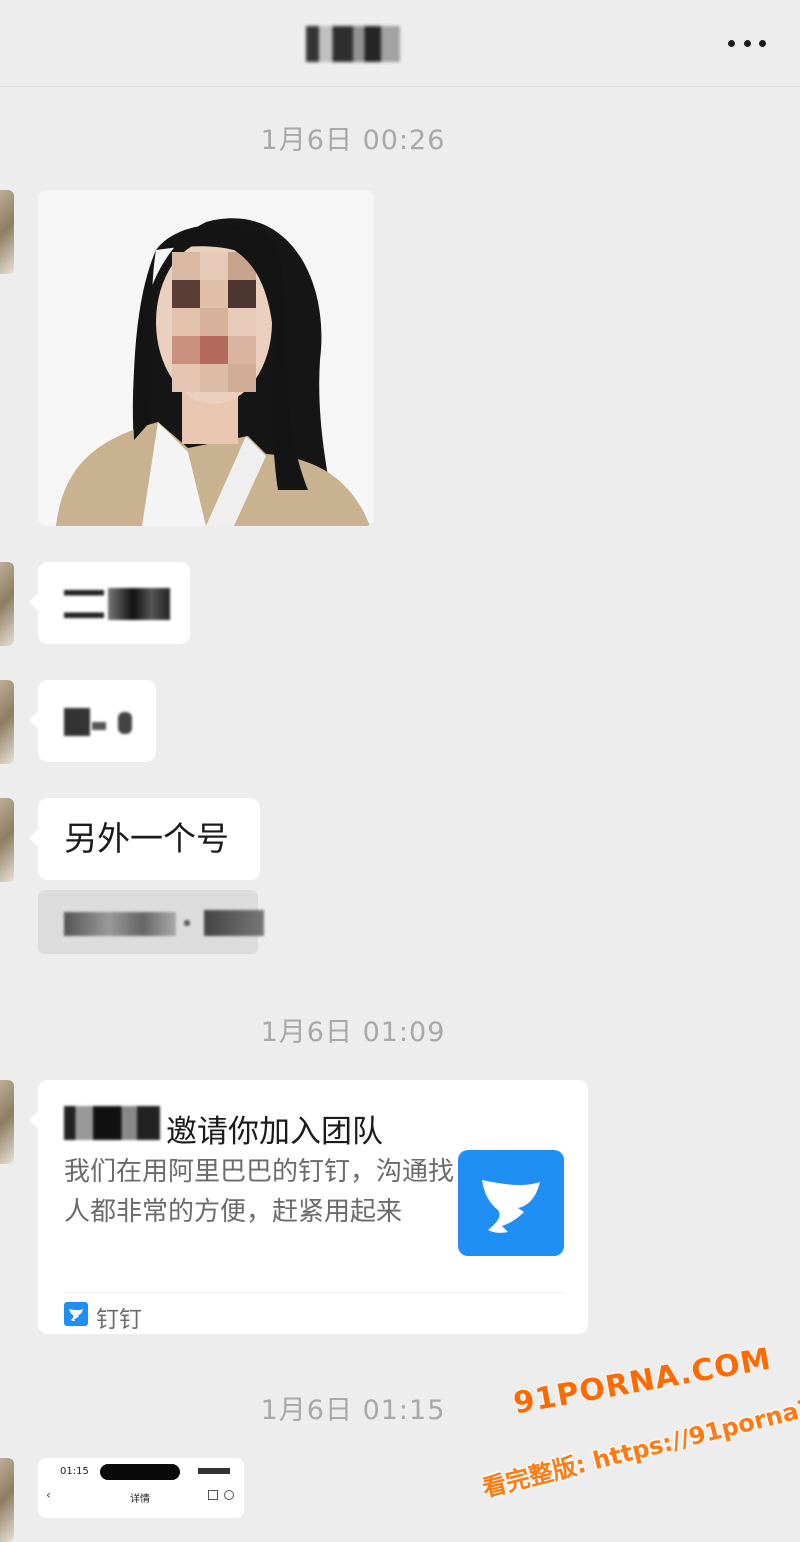 The image size is (800, 1542). What do you see at coordinates (213, 1495) in the screenshot?
I see `share-icon` at bounding box center [213, 1495].